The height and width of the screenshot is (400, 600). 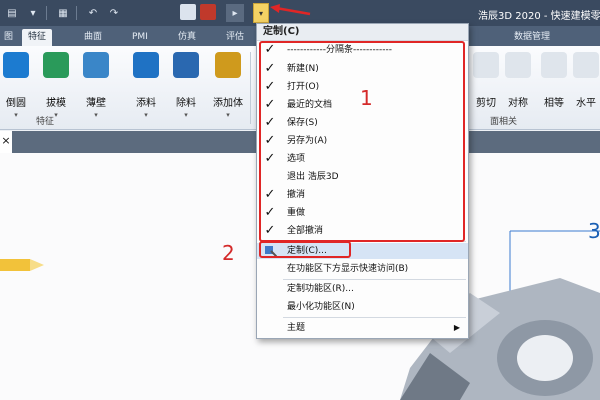 I want to click on horizontal-button: 水平, so click(x=583, y=80).